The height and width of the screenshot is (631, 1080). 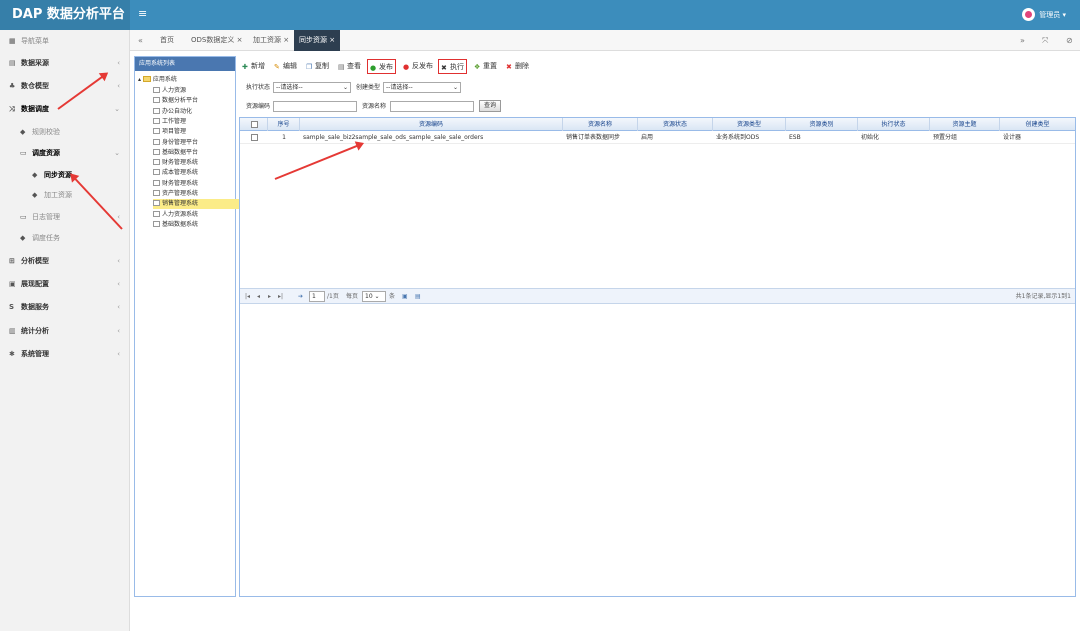 I want to click on sidebar-item-data-source: ▤ 数据采源 ‹, so click(x=65, y=63).